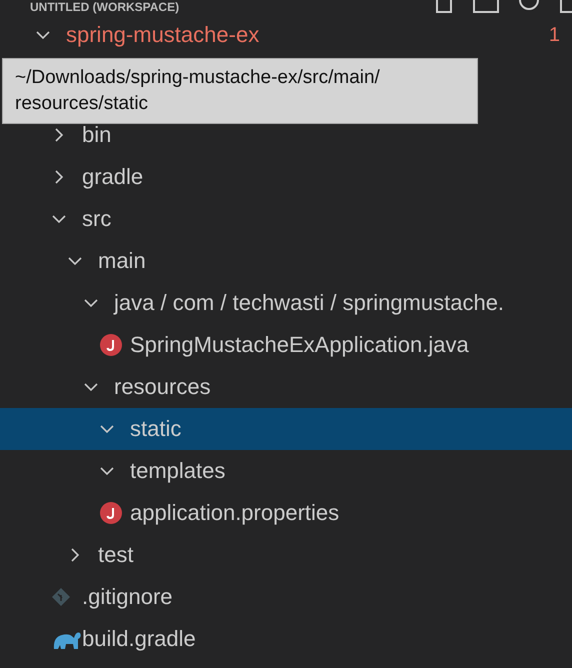  Describe the element at coordinates (97, 219) in the screenshot. I see `folder-name: src` at that location.